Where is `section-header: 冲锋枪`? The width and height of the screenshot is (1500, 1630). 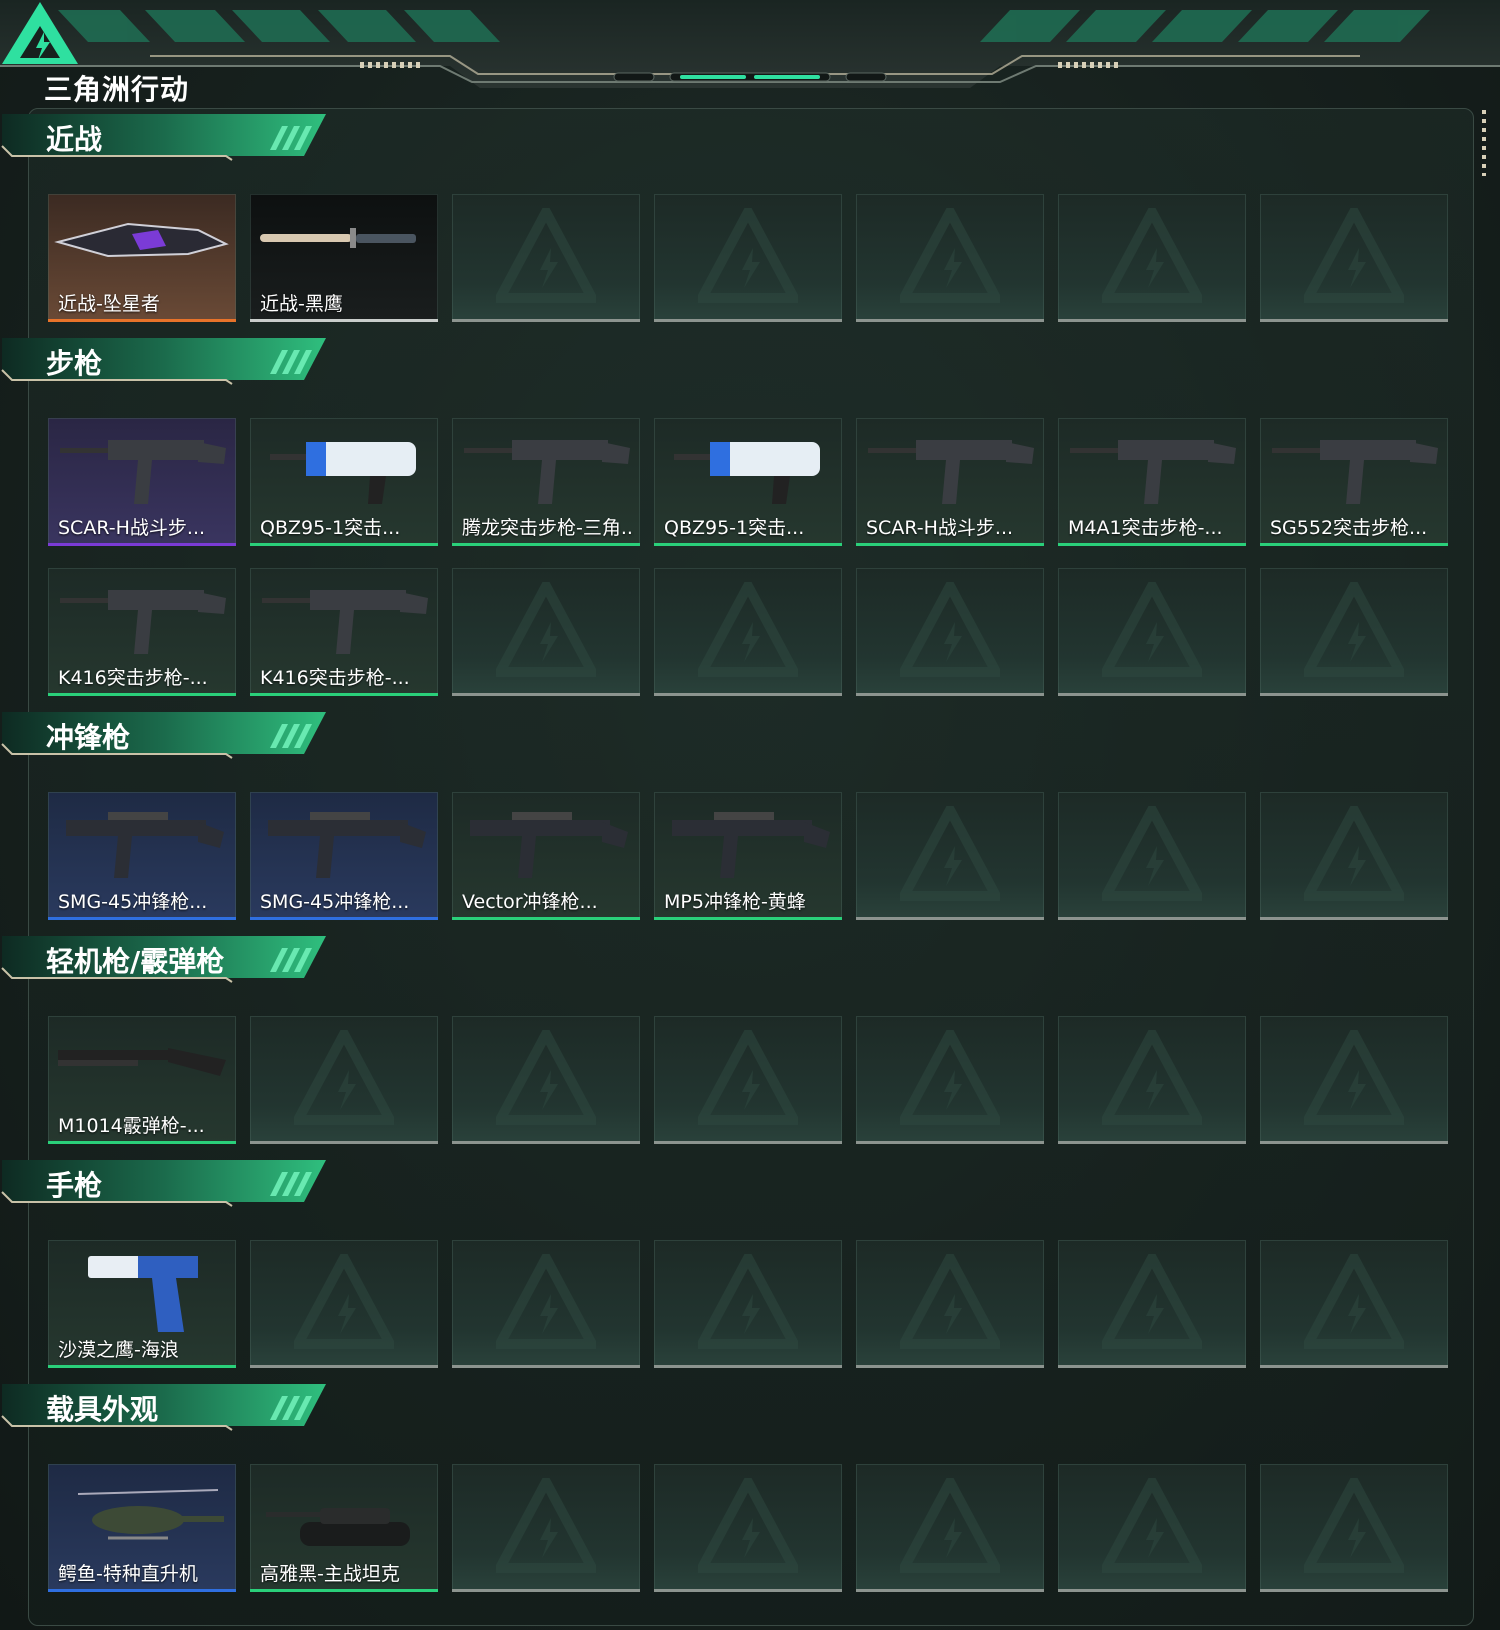 section-header: 冲锋枪 is located at coordinates (165, 736).